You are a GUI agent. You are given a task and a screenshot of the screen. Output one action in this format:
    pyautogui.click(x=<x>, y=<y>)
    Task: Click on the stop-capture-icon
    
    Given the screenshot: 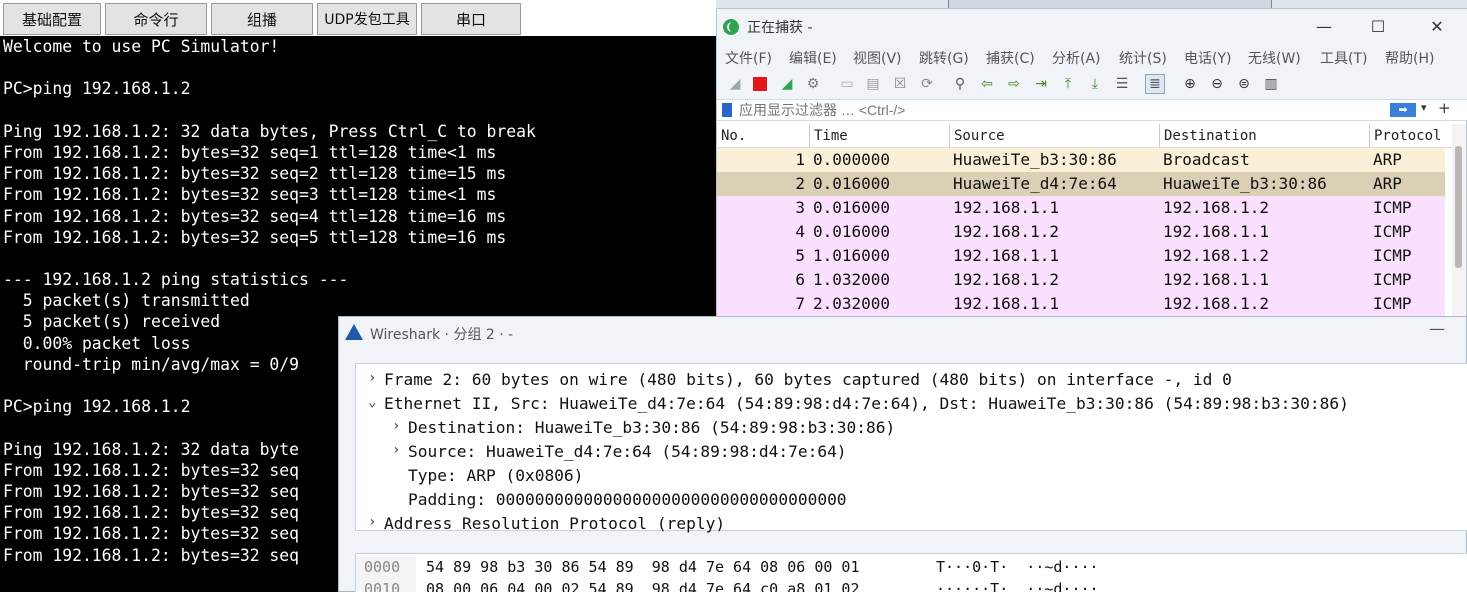 What is the action you would take?
    pyautogui.click(x=760, y=84)
    